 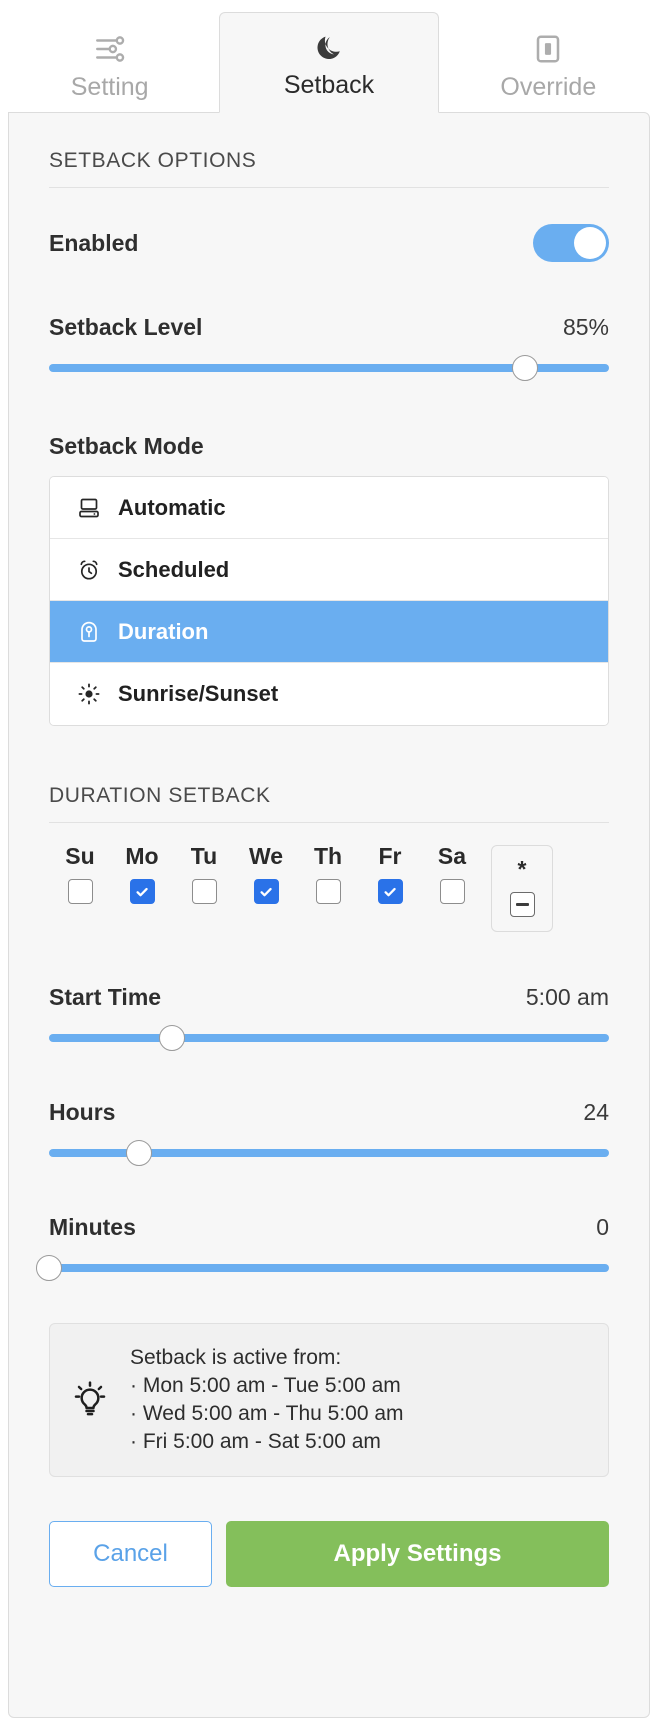 I want to click on day-th-label: Th, so click(x=328, y=856).